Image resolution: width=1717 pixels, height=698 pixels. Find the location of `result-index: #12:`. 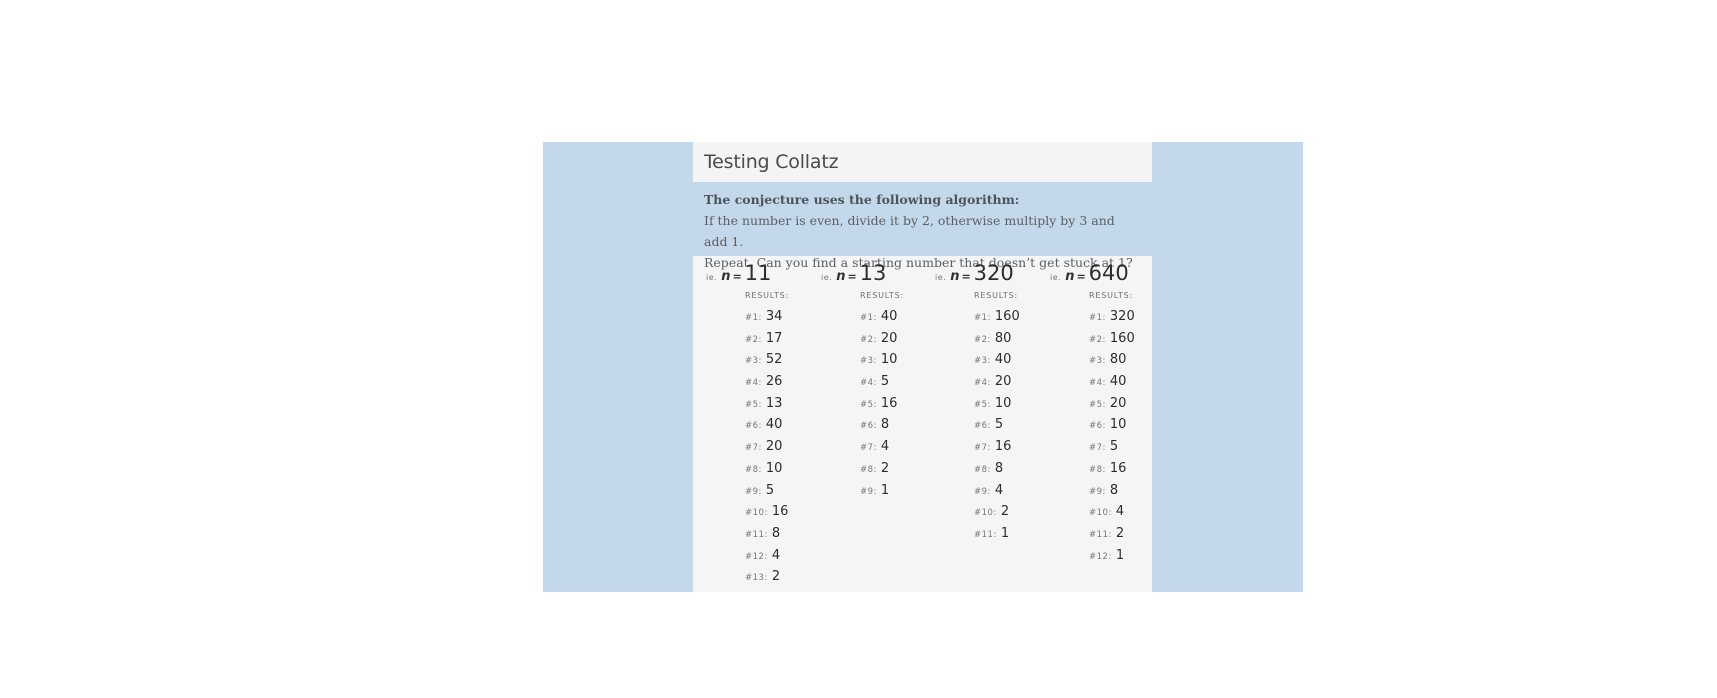

result-index: #12: is located at coordinates (1100, 556).